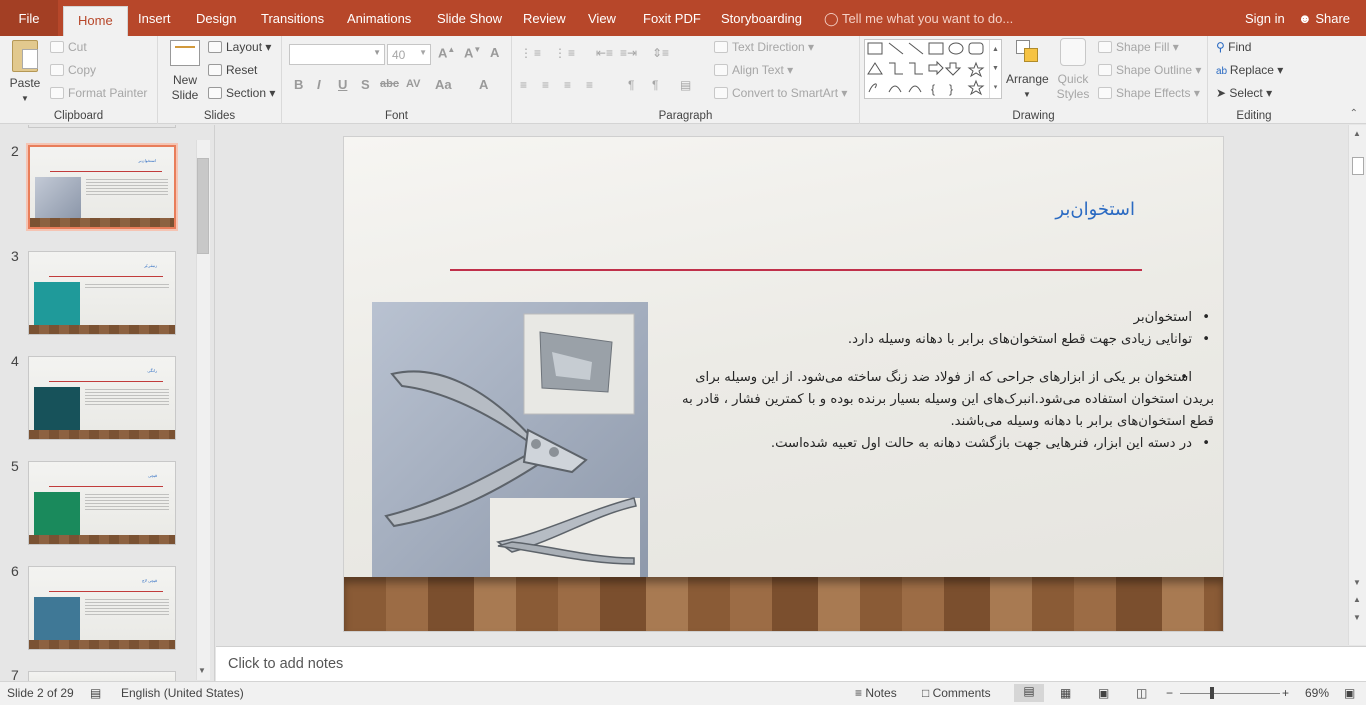  Describe the element at coordinates (29, 18) in the screenshot. I see `tab-file: File` at that location.